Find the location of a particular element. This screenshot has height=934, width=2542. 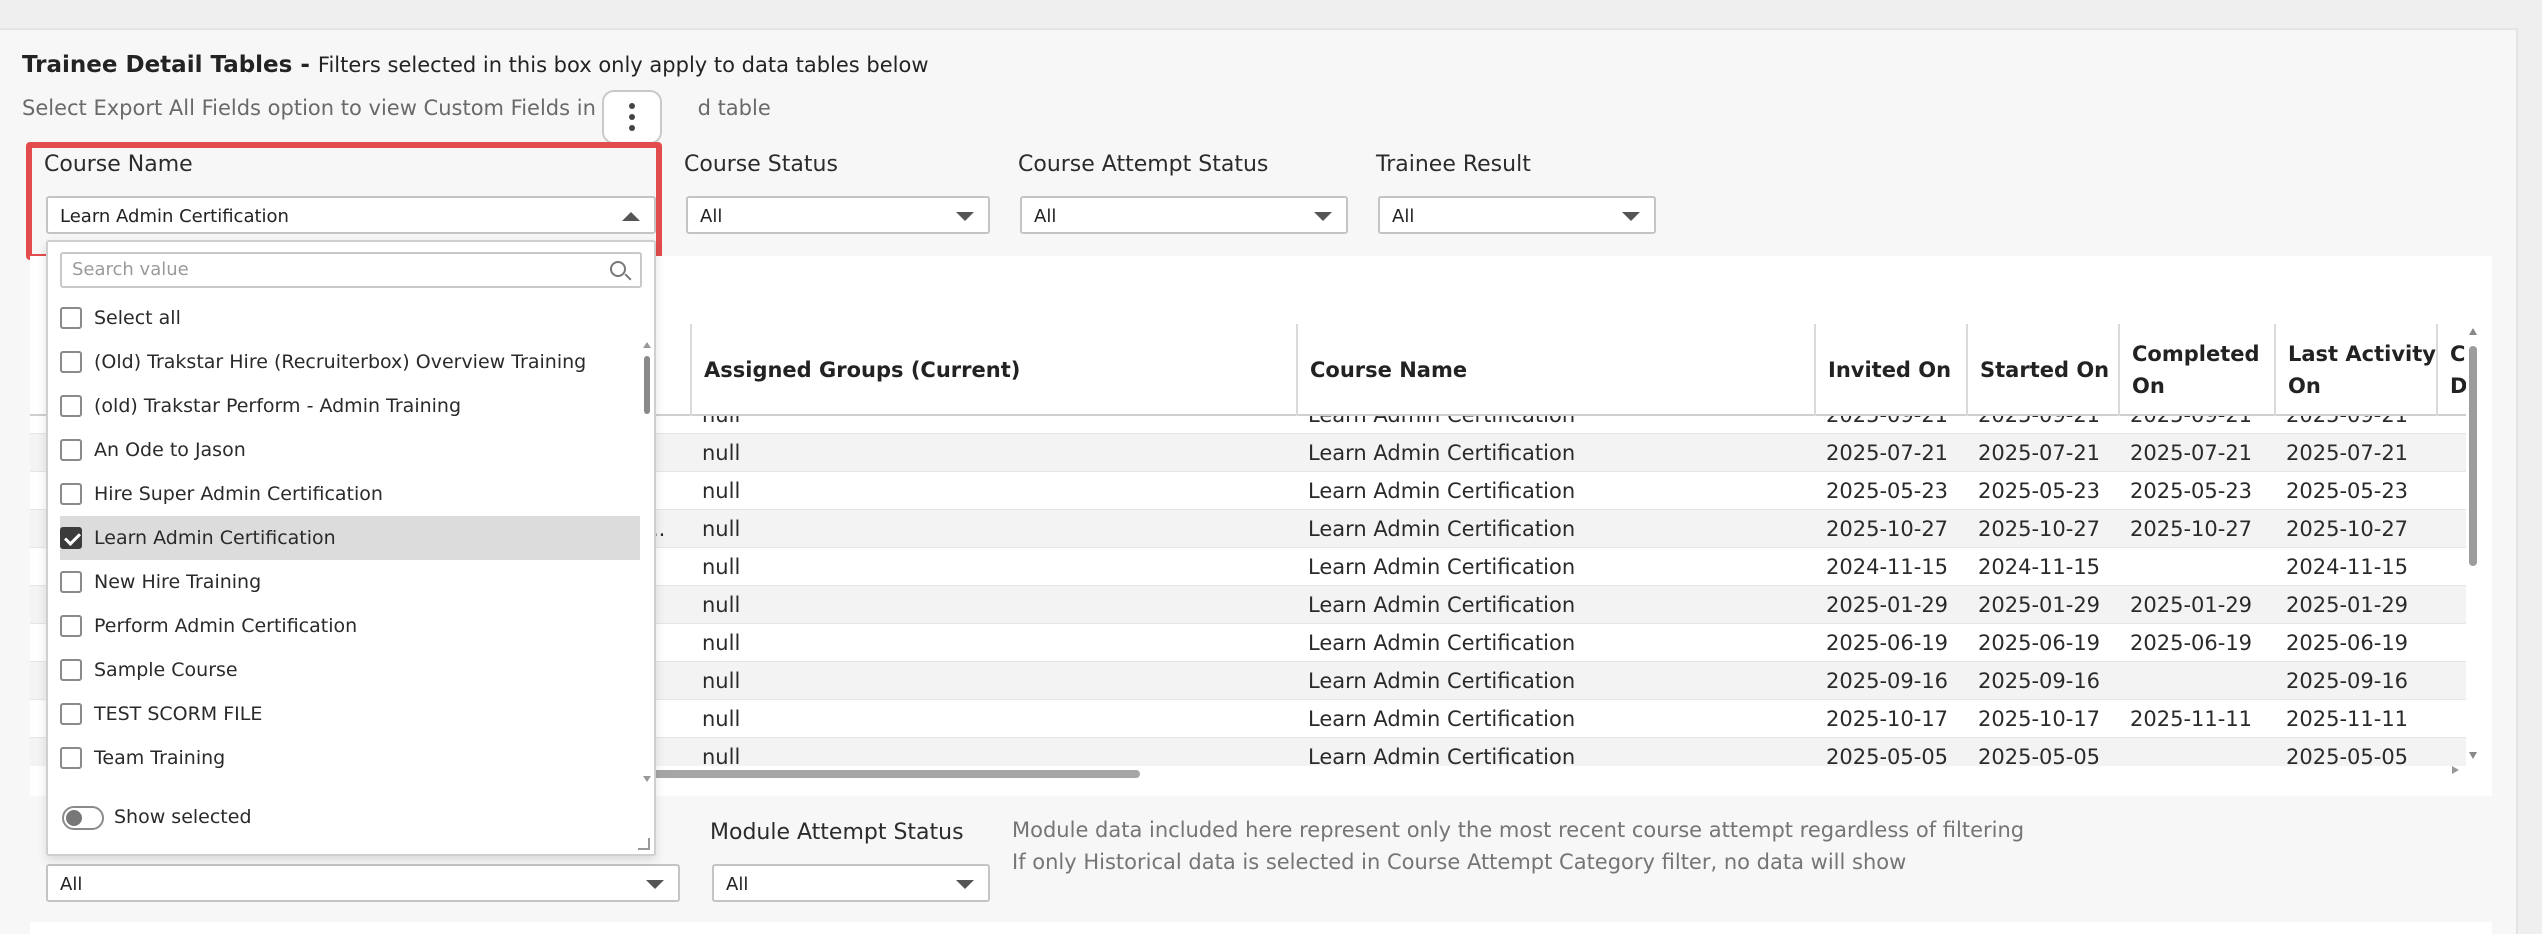

option-item: New Hire Training is located at coordinates (350, 582).